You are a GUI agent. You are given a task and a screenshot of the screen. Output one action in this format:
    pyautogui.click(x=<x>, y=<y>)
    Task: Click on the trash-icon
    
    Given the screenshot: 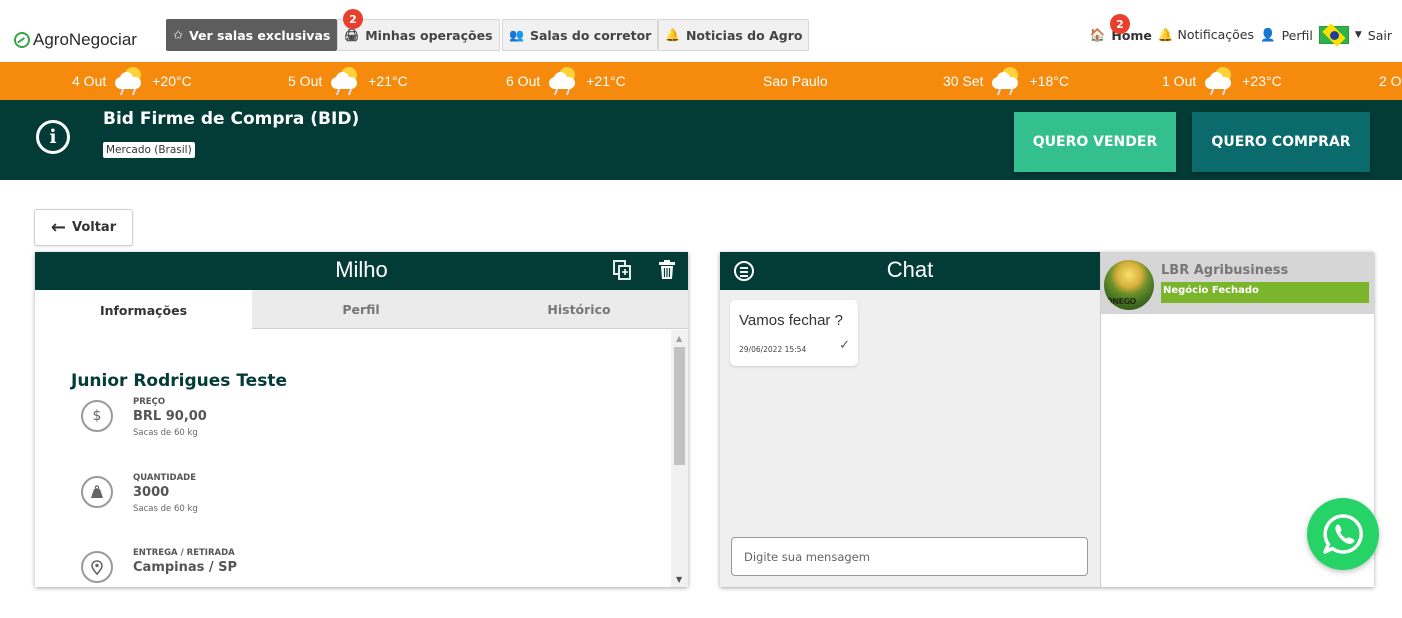 What is the action you would take?
    pyautogui.click(x=667, y=270)
    